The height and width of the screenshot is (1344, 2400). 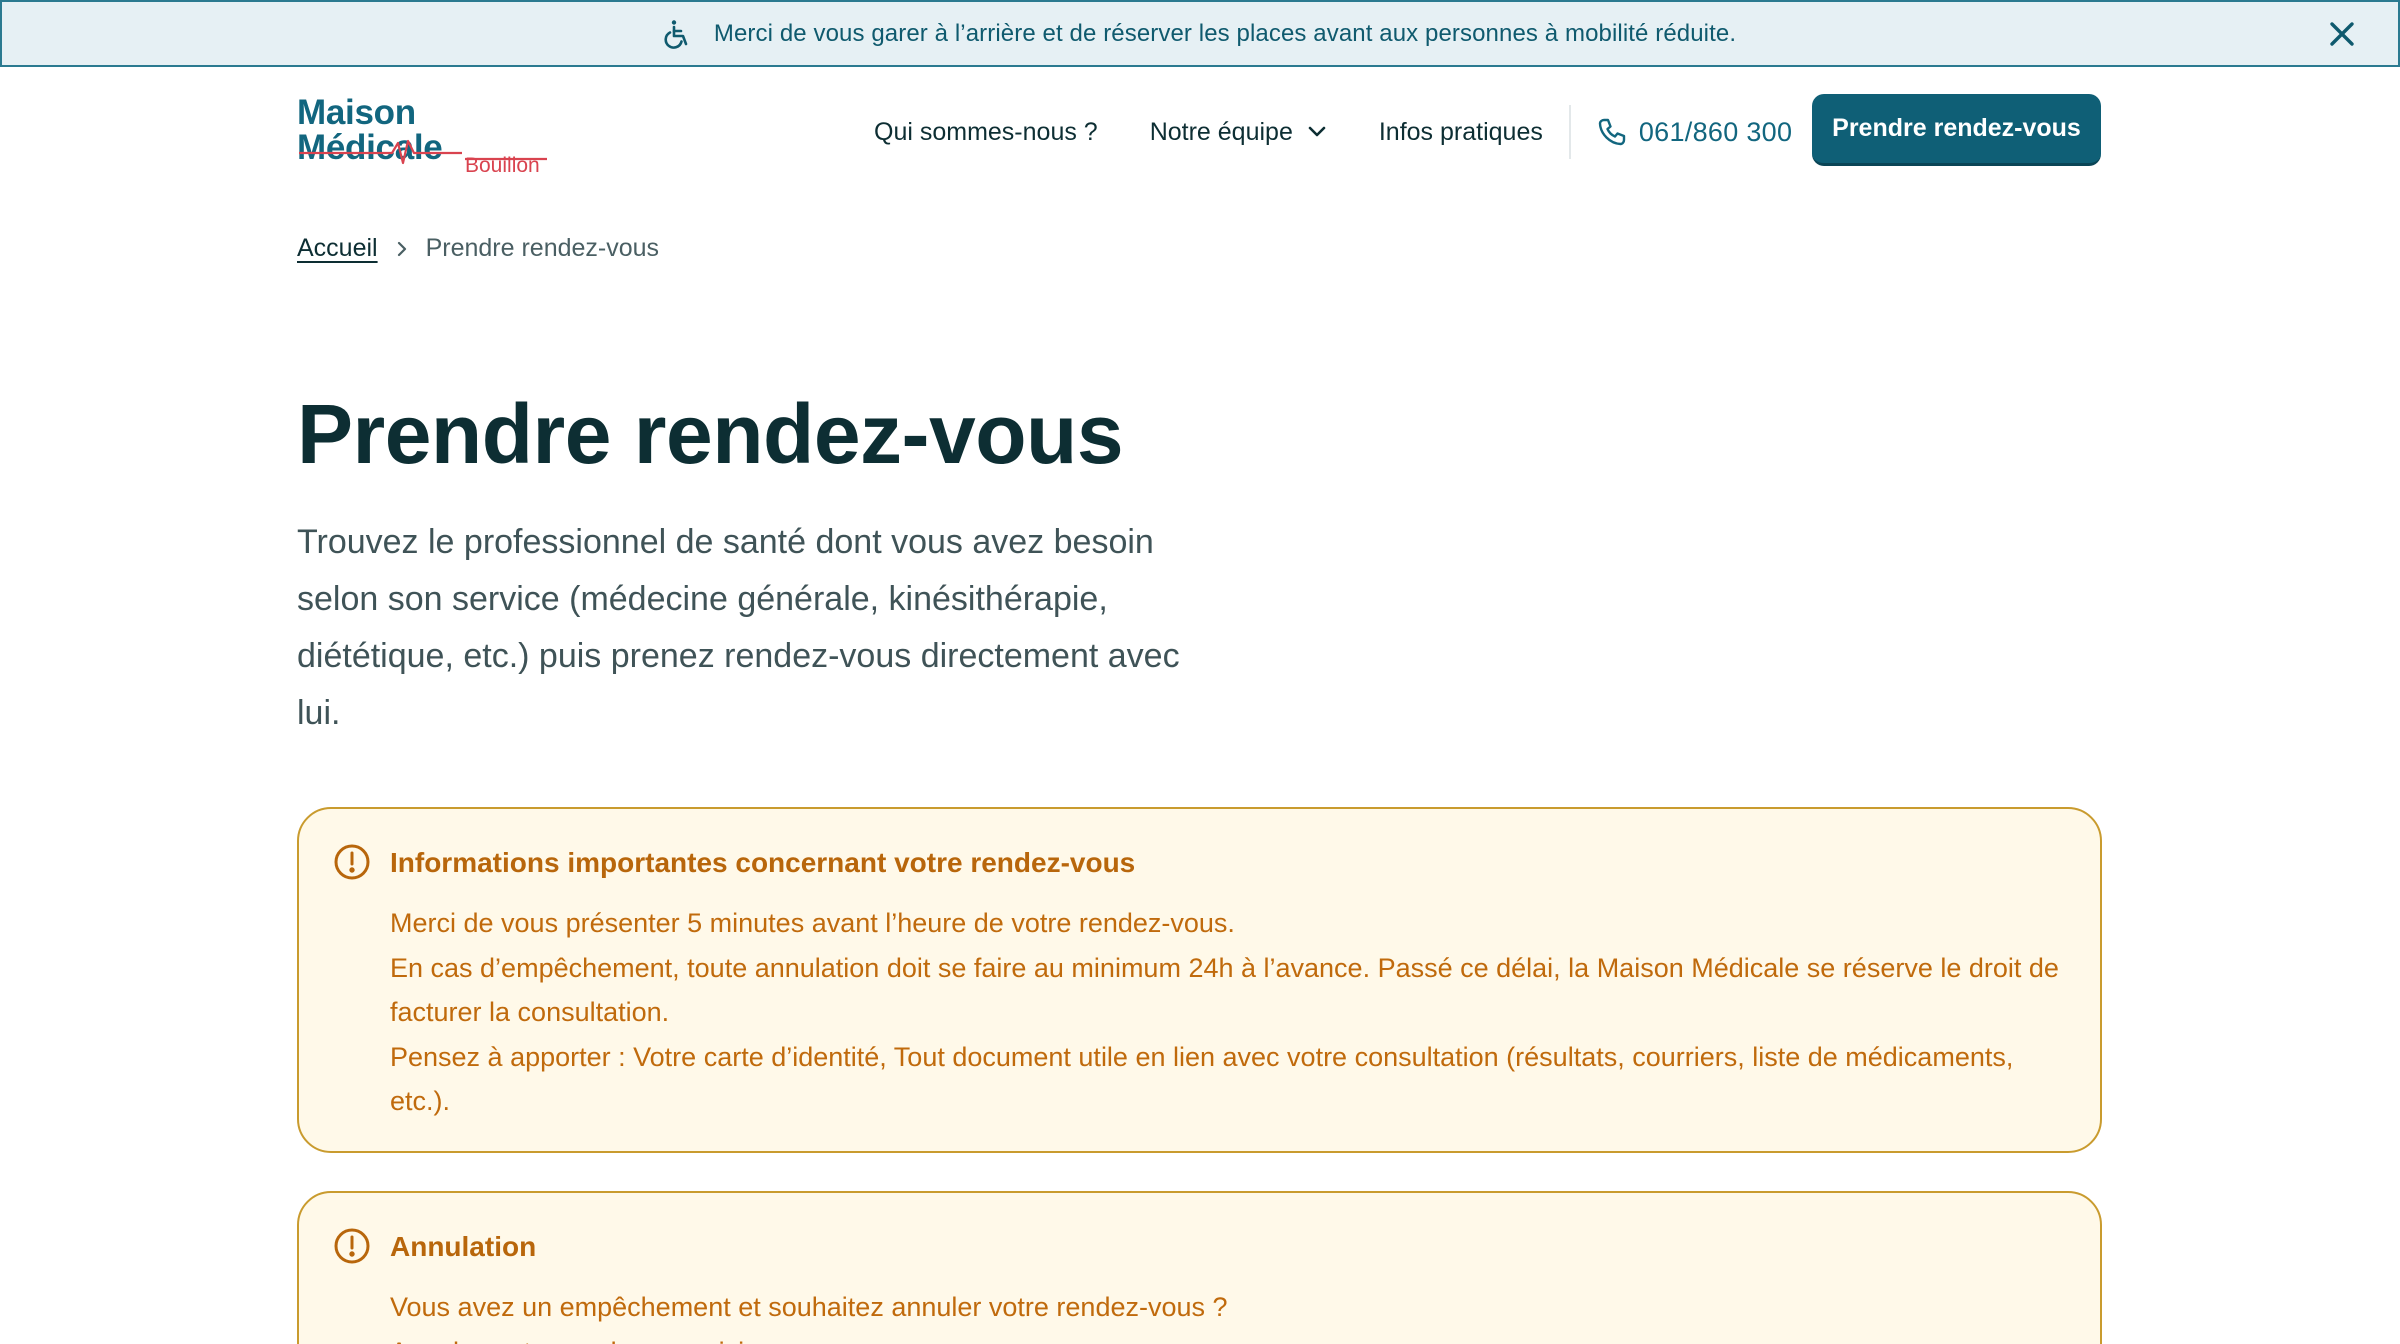 I want to click on phone-link: 061/860 300, so click(x=1694, y=132).